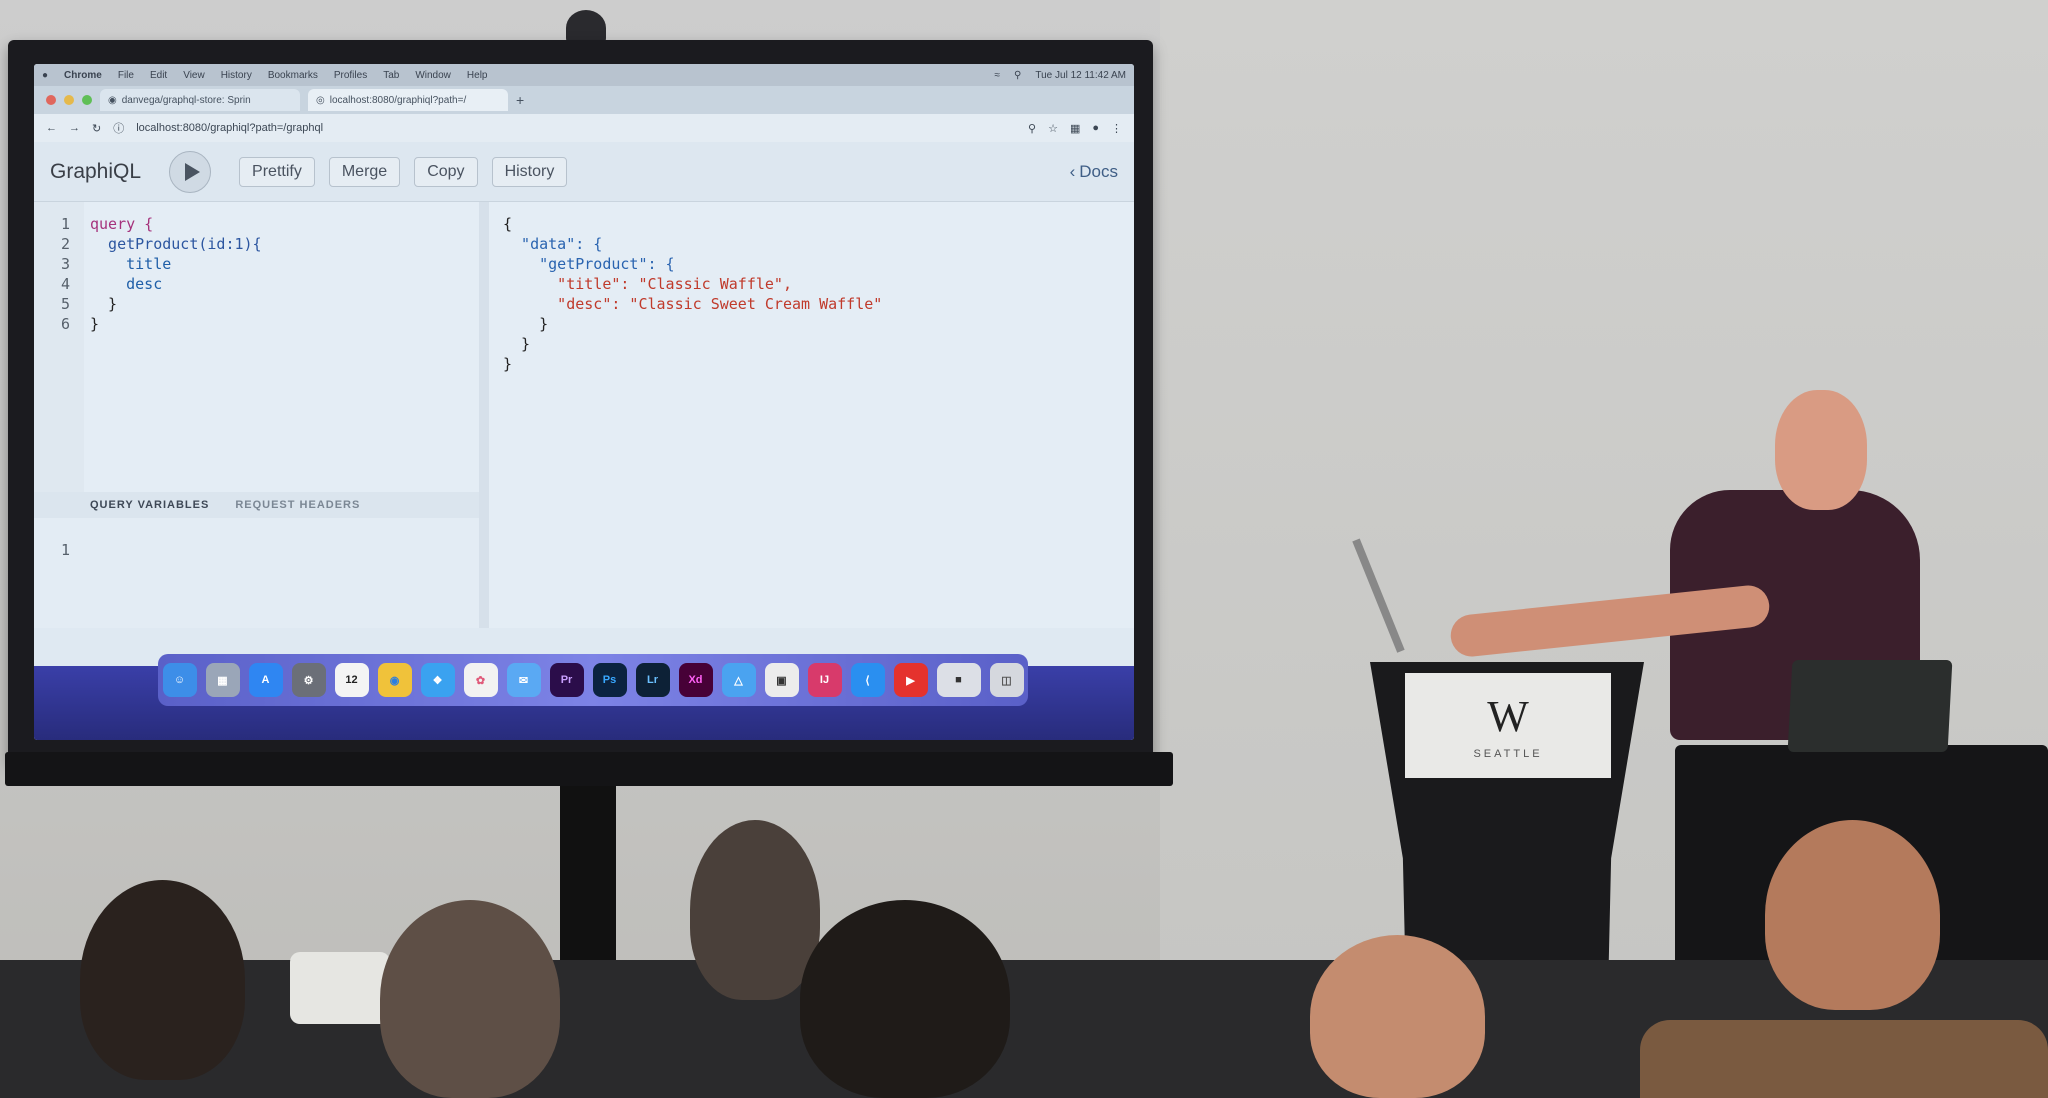 The width and height of the screenshot is (2048, 1098). I want to click on run-query-button, so click(190, 171).